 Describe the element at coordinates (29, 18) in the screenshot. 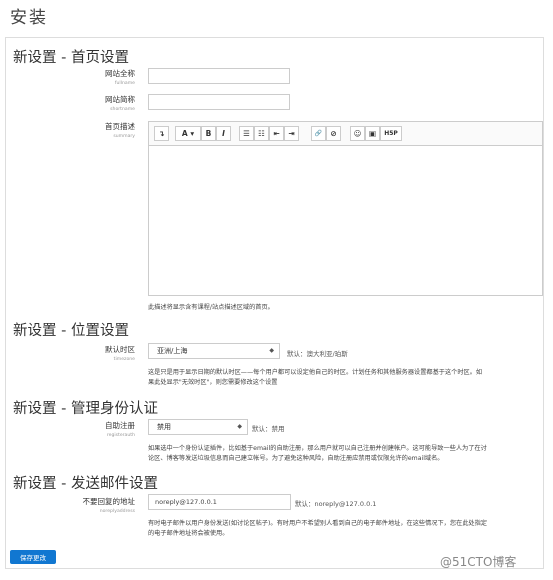

I see `page-title: 安装` at that location.